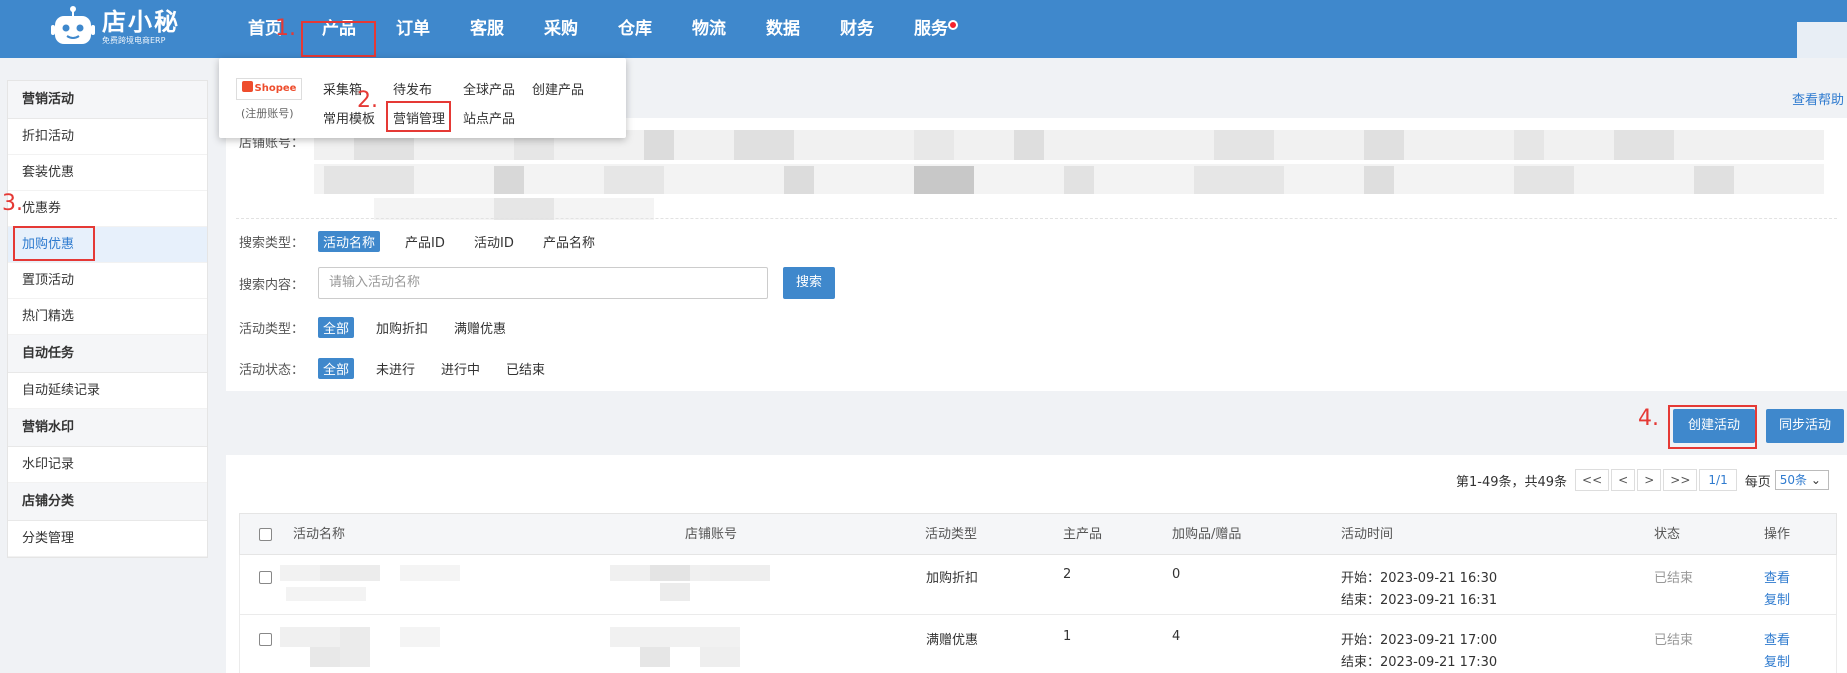 The image size is (1847, 673). Describe the element at coordinates (857, 29) in the screenshot. I see `nav-finance: 财务` at that location.